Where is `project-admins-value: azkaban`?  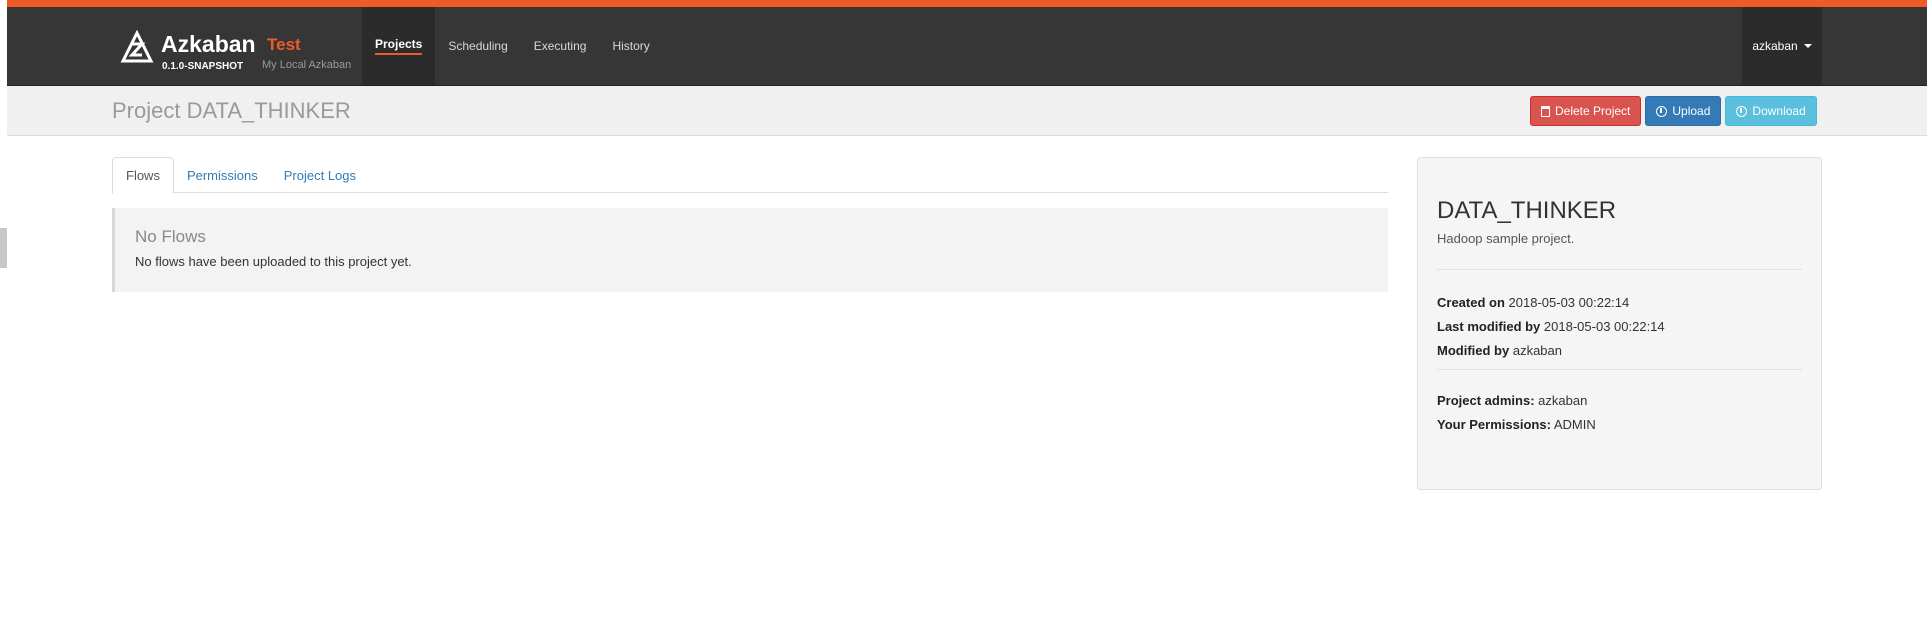
project-admins-value: azkaban is located at coordinates (1563, 400).